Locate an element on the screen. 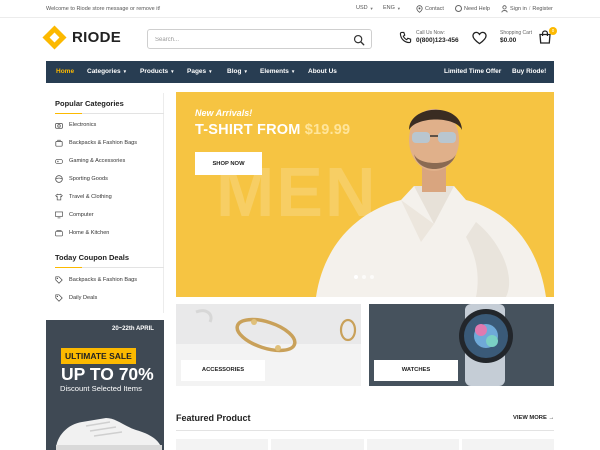 Image resolution: width=600 pixels, height=450 pixels. wishlist-heart-icon is located at coordinates (479, 38).